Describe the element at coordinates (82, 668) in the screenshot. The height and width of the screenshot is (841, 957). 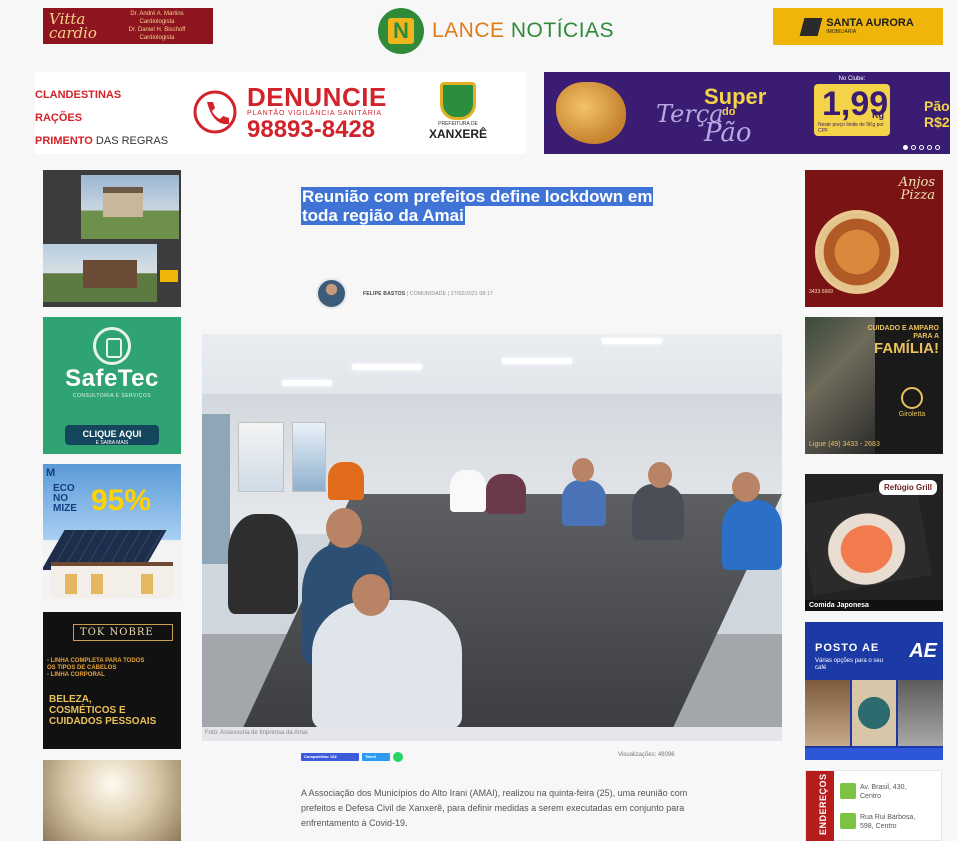
I see `tok-line-2: OS TIPOS DE CABELOS` at that location.